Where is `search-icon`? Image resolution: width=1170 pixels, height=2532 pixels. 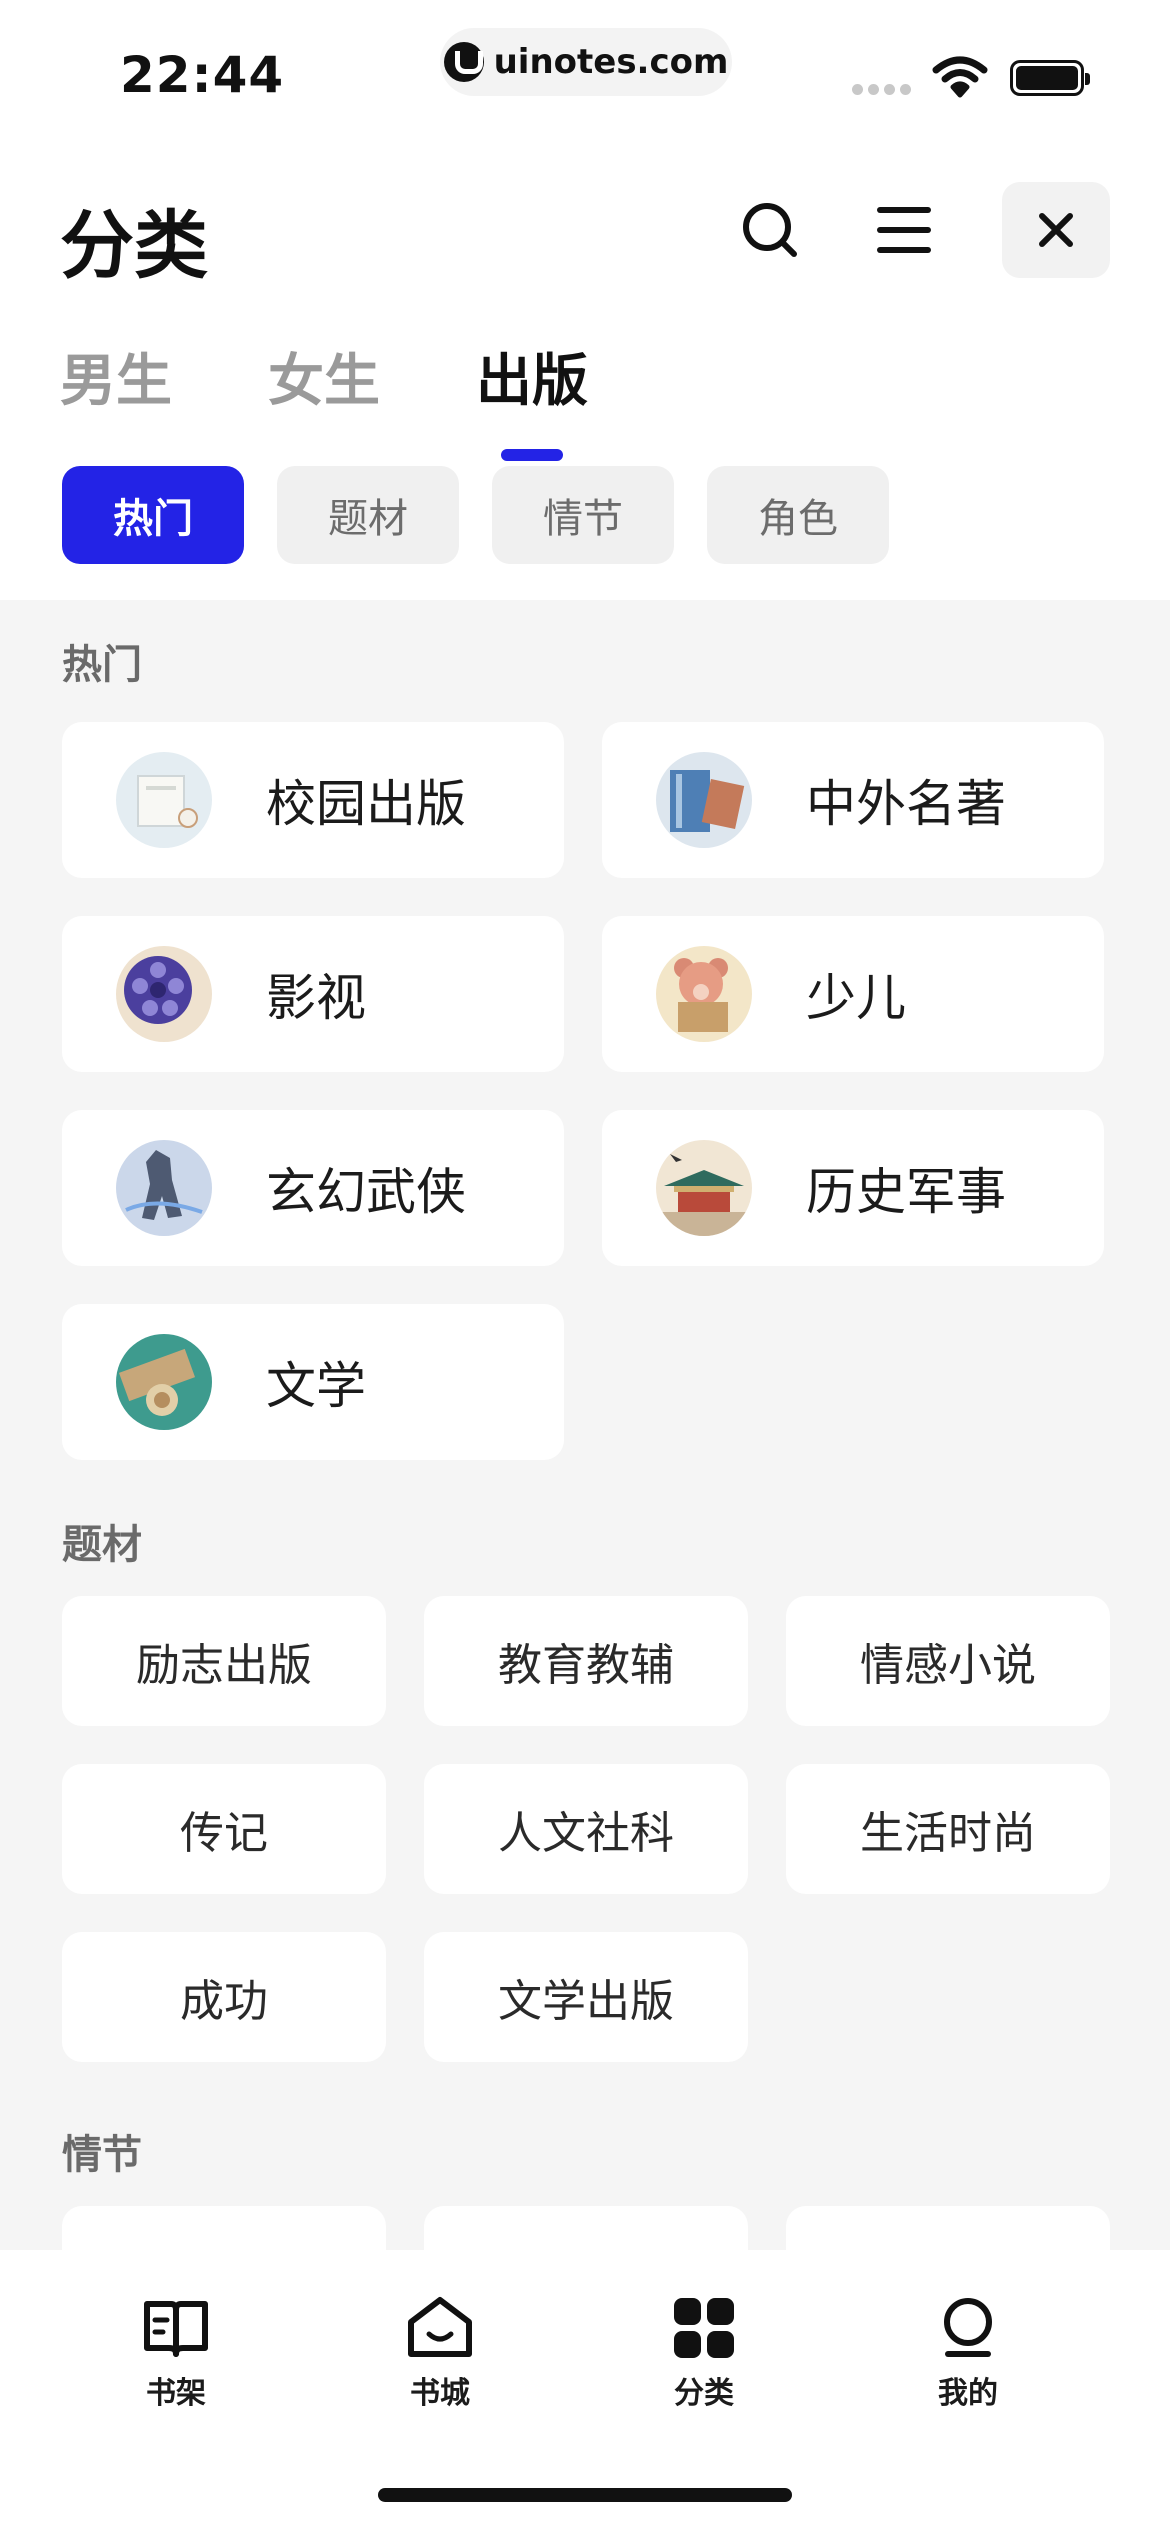 search-icon is located at coordinates (770, 230).